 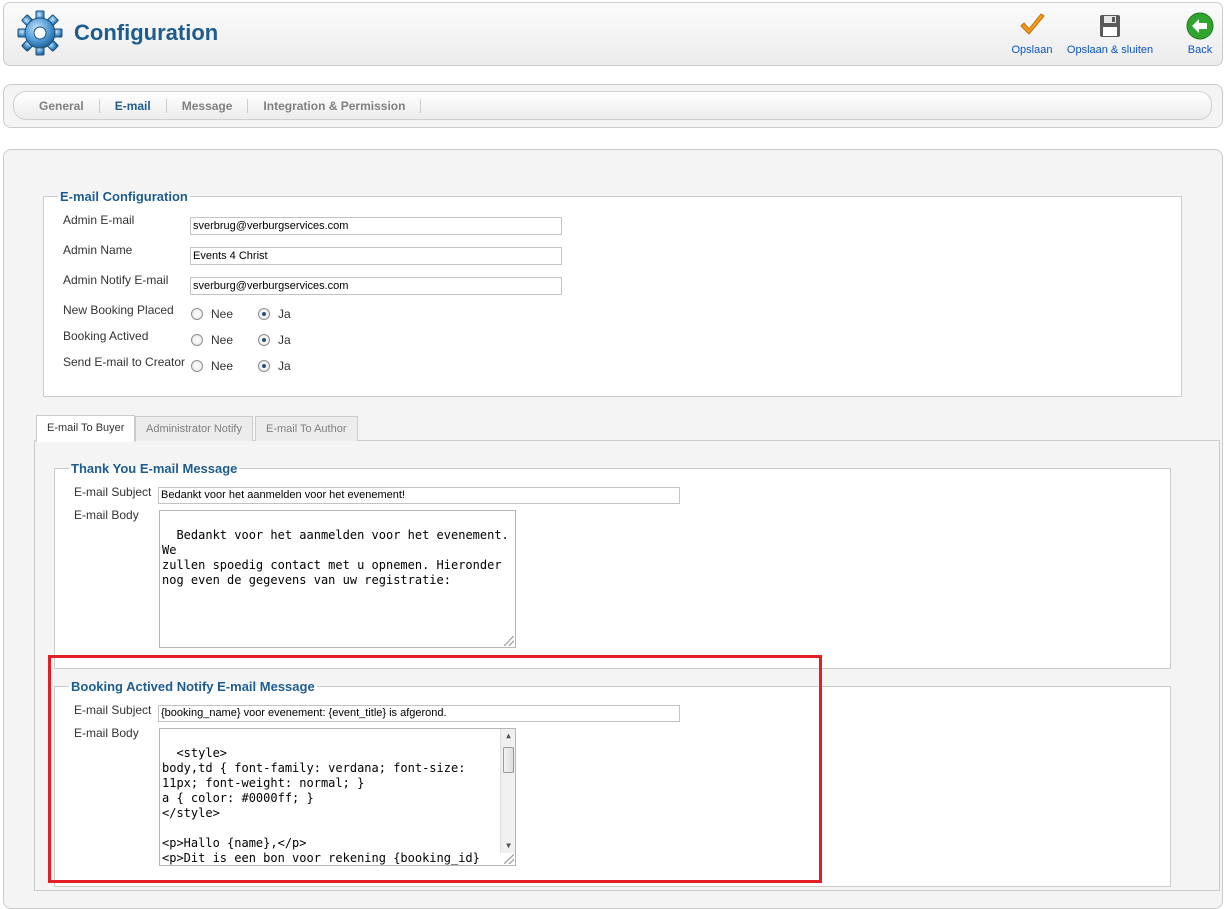 What do you see at coordinates (98, 250) in the screenshot?
I see `admin-name-label: Admin Name` at bounding box center [98, 250].